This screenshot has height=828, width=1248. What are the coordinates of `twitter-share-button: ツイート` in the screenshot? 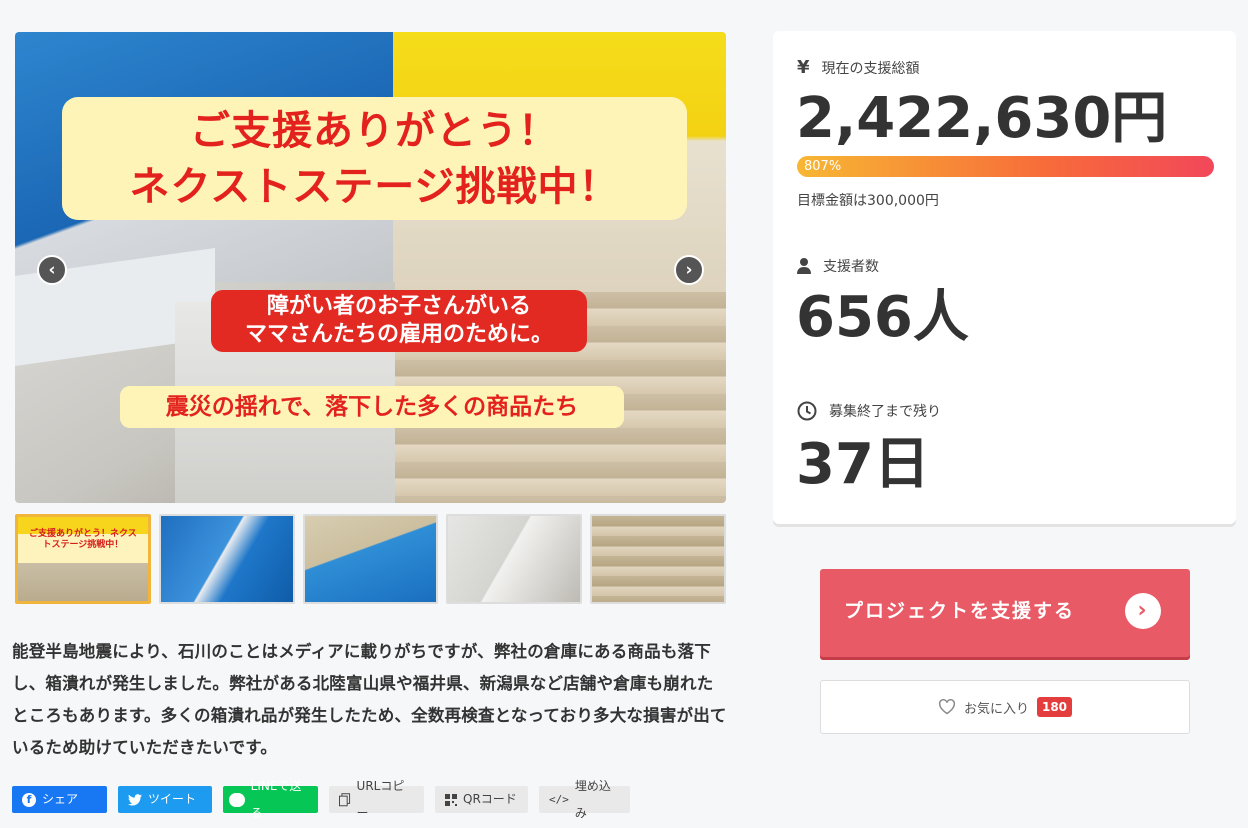 It's located at (165, 799).